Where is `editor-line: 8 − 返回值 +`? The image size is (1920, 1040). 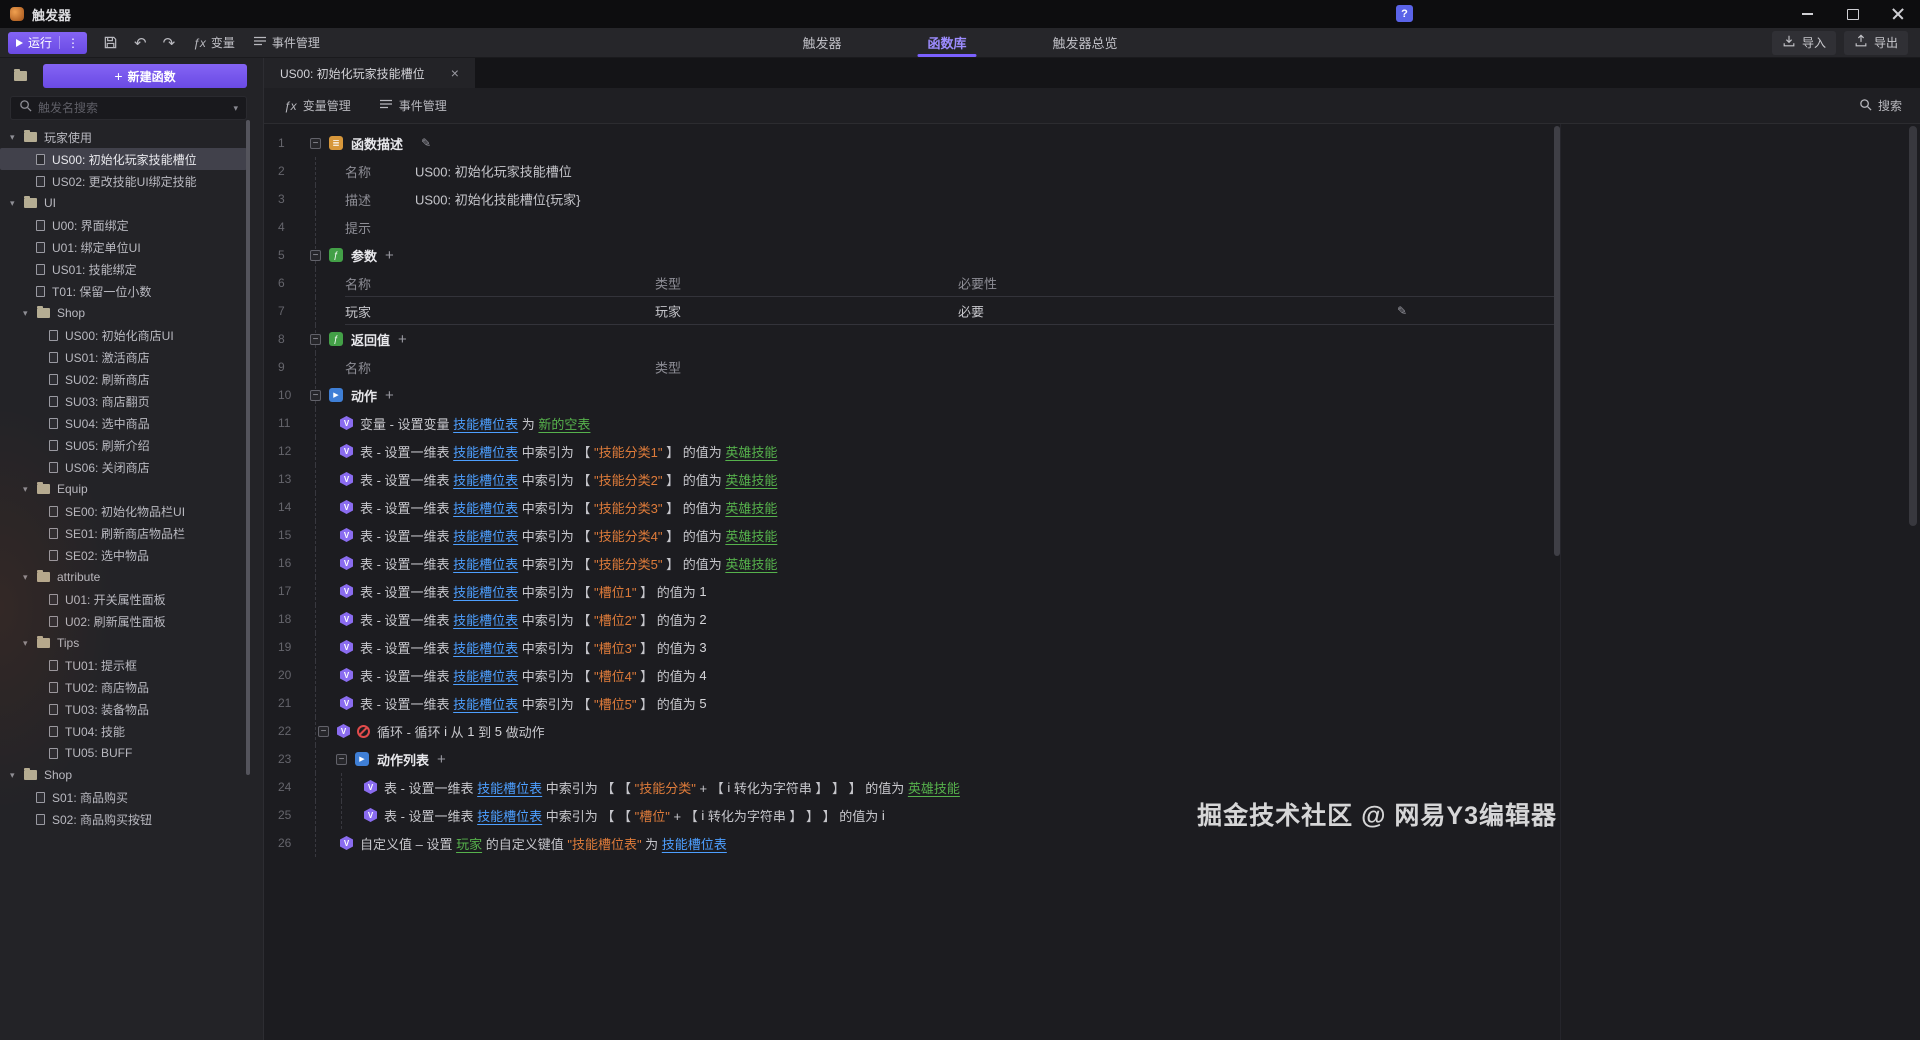 editor-line: 8 − 返回值 + is located at coordinates (1092, 339).